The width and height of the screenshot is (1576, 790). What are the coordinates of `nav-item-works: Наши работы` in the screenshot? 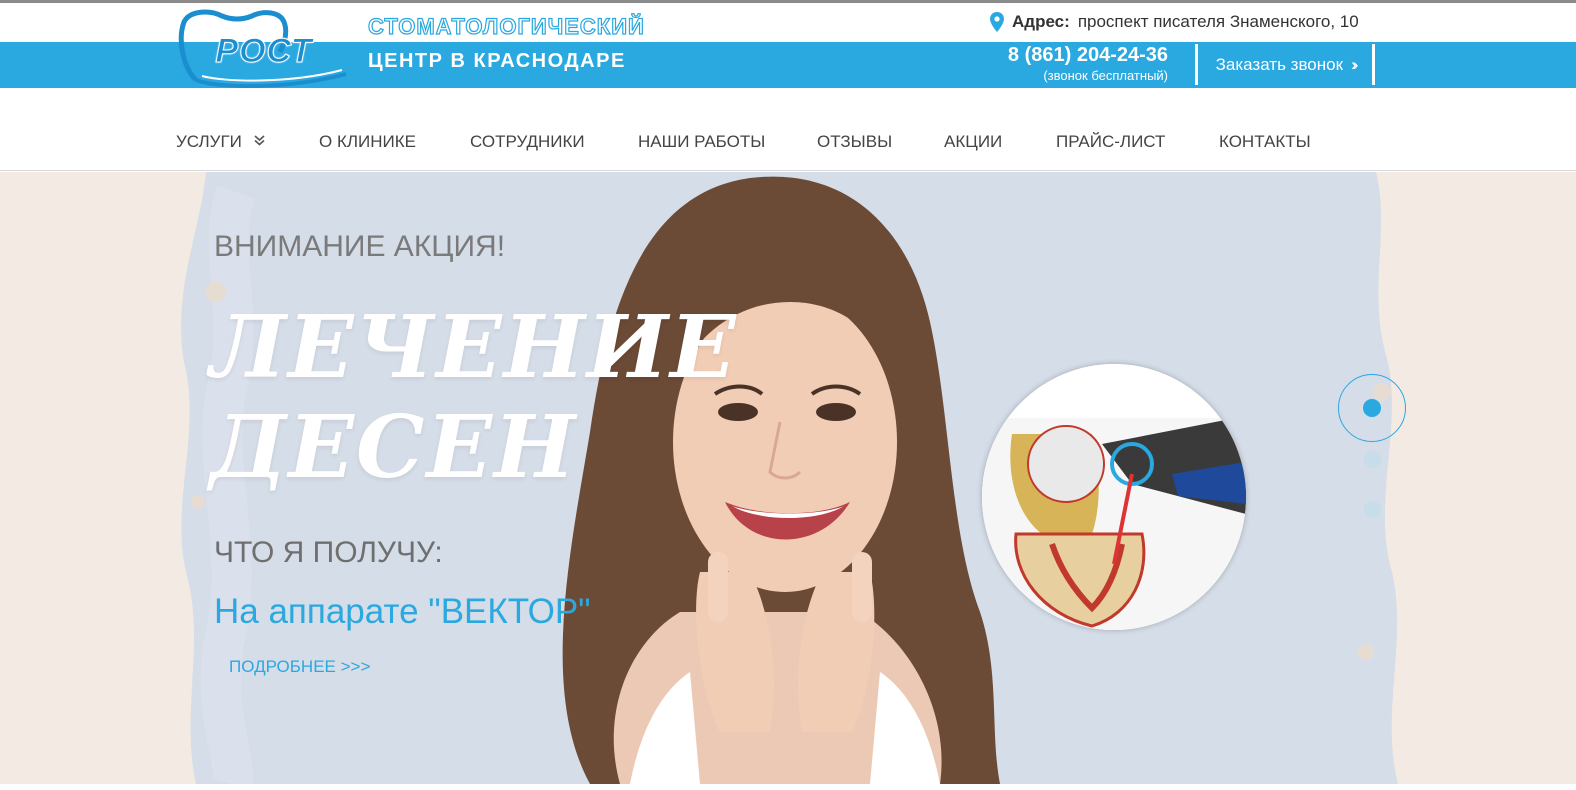 It's located at (701, 142).